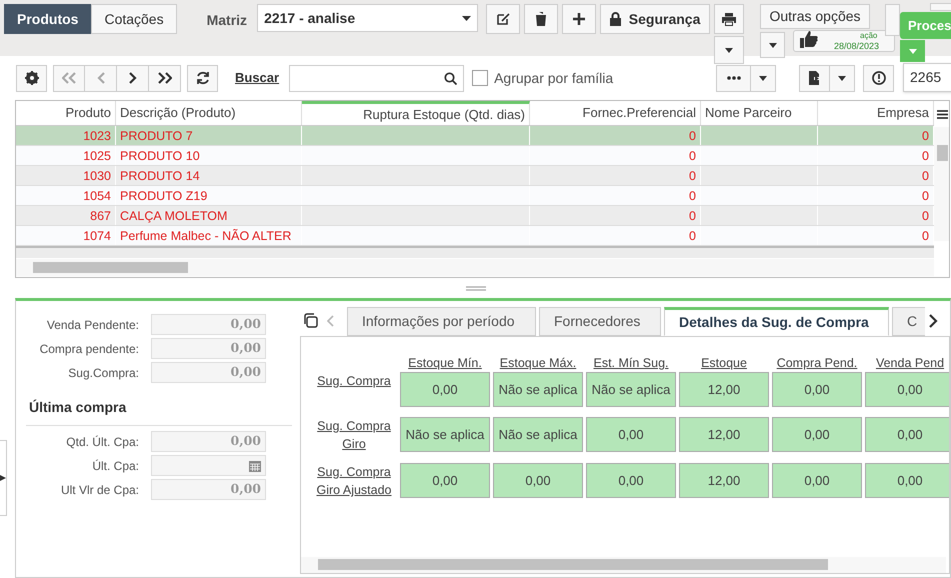 The height and width of the screenshot is (578, 951). Describe the element at coordinates (655, 19) in the screenshot. I see `security-button: Segurança` at that location.